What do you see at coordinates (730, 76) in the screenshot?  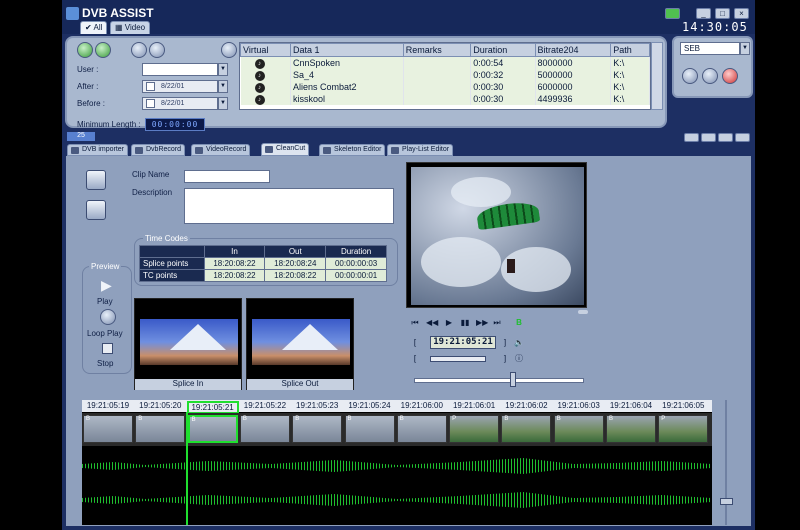 I see `delete-button` at bounding box center [730, 76].